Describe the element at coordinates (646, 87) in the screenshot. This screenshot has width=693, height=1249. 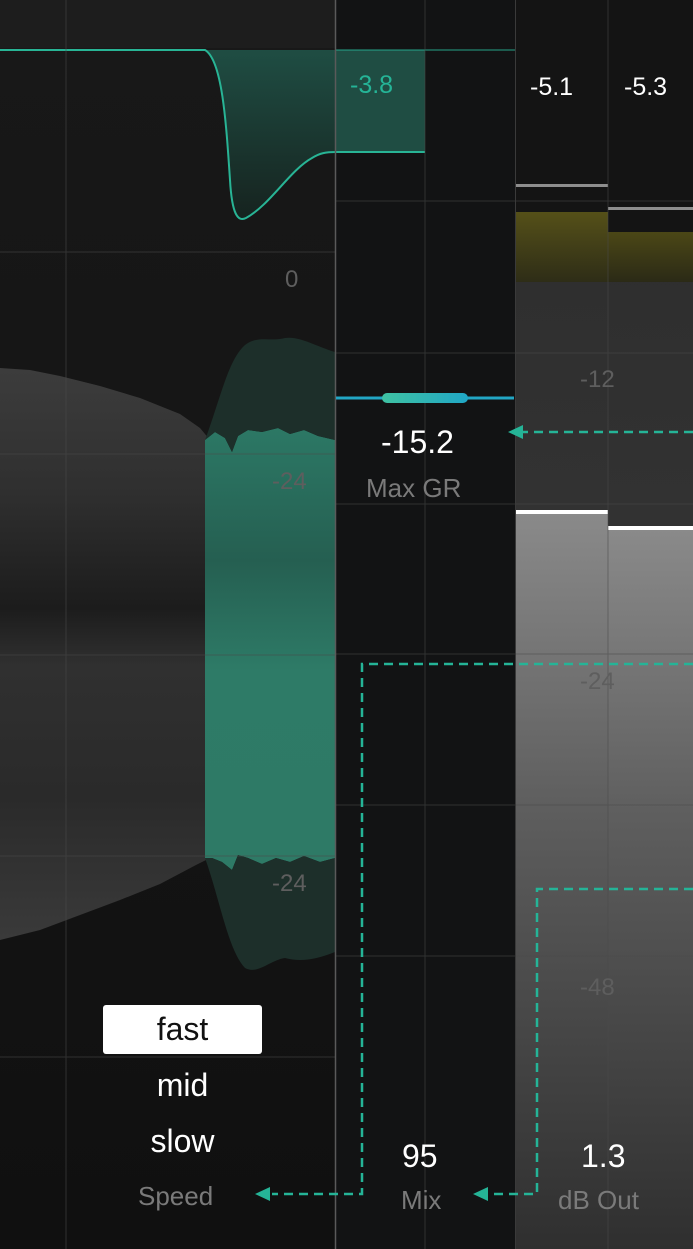
I see `output-right-peak-readout: -5.3` at that location.